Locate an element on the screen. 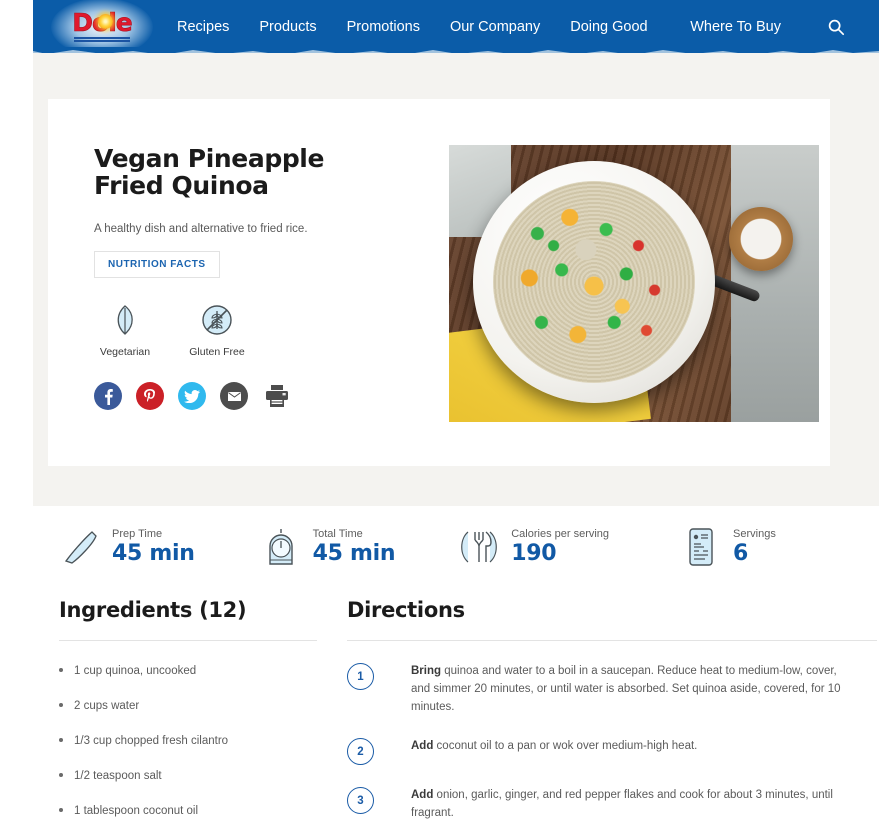 The height and width of the screenshot is (839, 879). share-bar is located at coordinates (259, 396).